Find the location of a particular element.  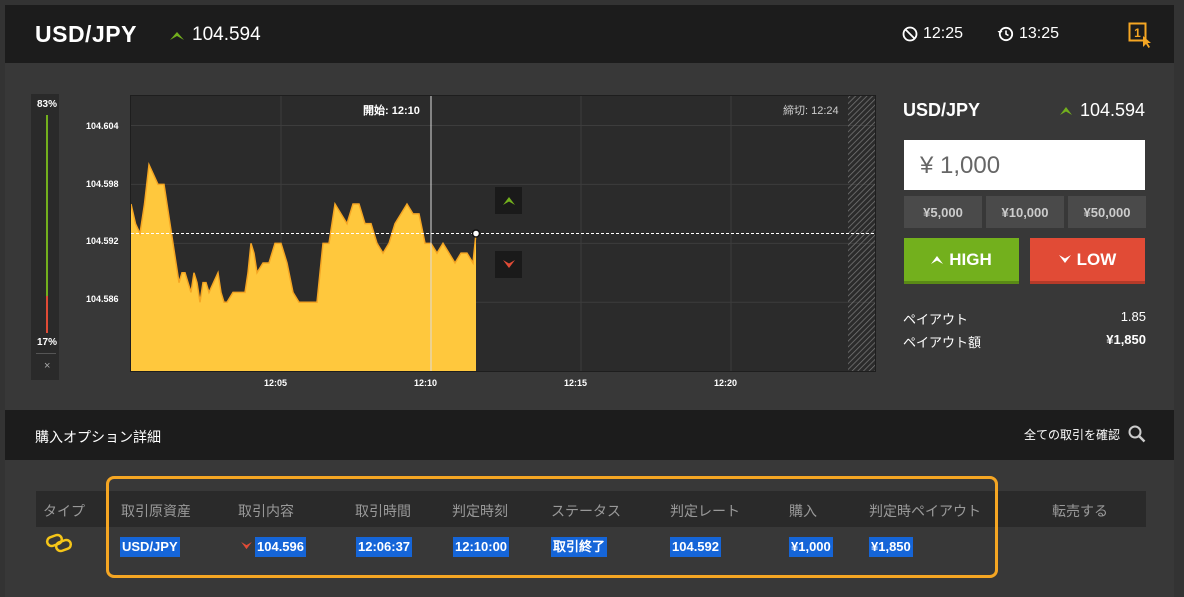

header-time-end: 13:25 is located at coordinates (1028, 34).